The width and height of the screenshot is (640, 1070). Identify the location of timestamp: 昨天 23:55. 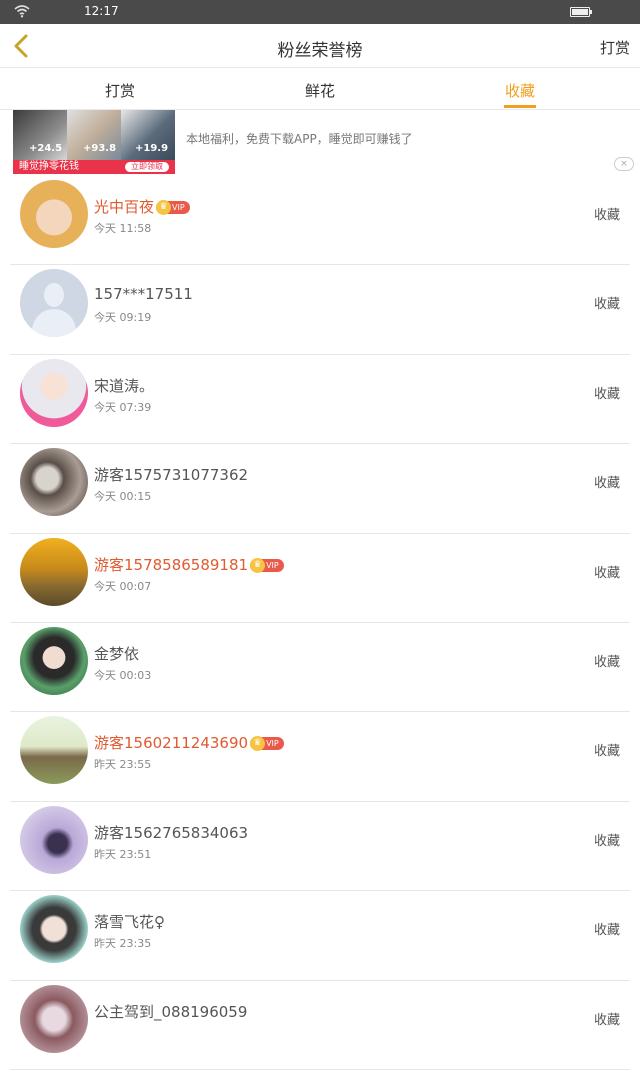
(123, 765).